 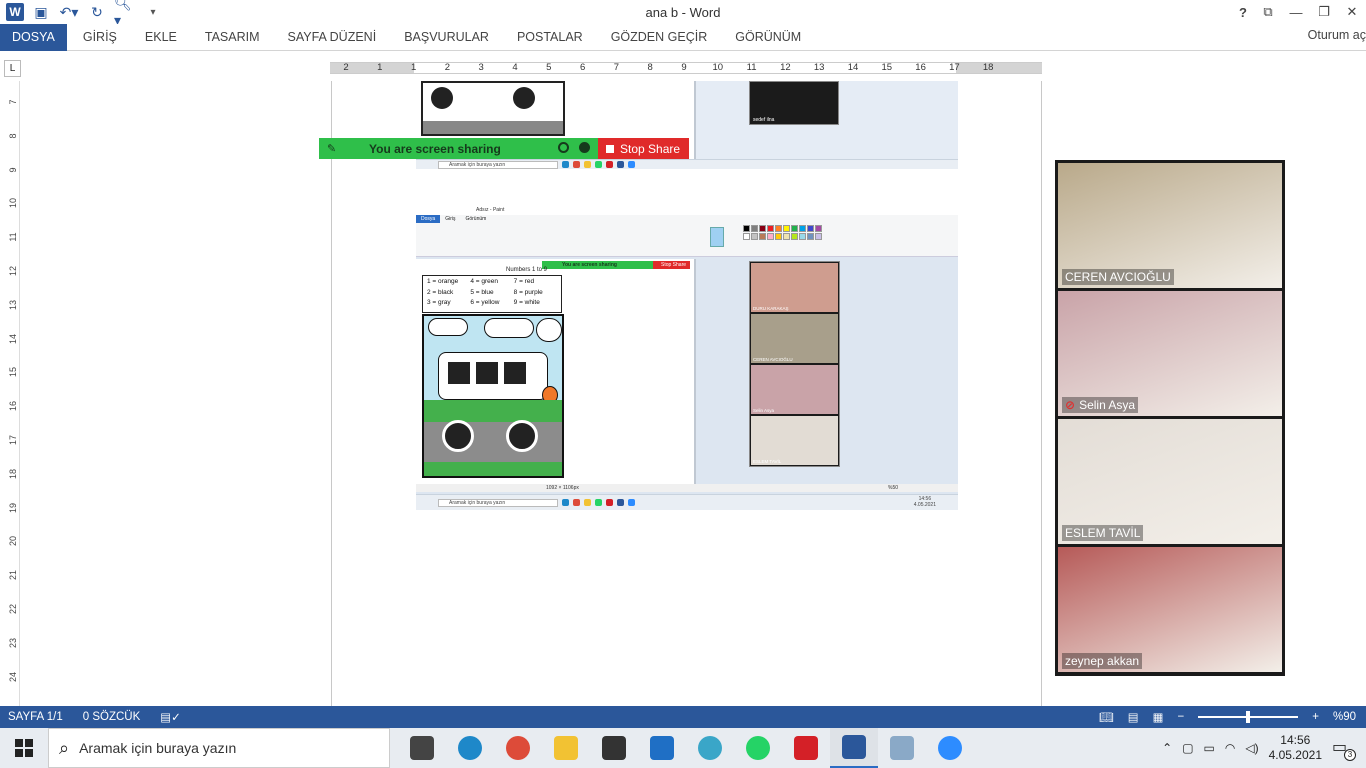 I want to click on ruler-tick: 22, so click(x=13, y=609).